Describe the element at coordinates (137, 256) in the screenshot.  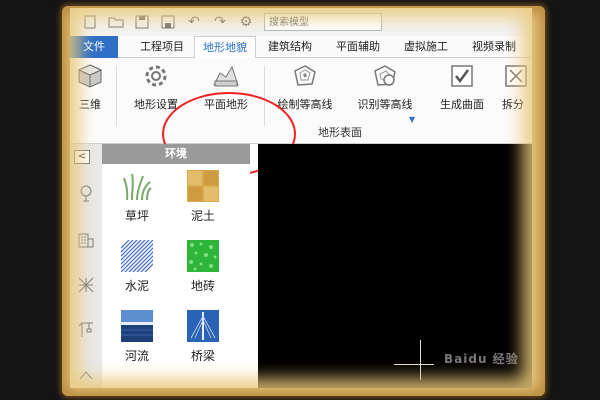
I see `cement-swatch-icon` at that location.